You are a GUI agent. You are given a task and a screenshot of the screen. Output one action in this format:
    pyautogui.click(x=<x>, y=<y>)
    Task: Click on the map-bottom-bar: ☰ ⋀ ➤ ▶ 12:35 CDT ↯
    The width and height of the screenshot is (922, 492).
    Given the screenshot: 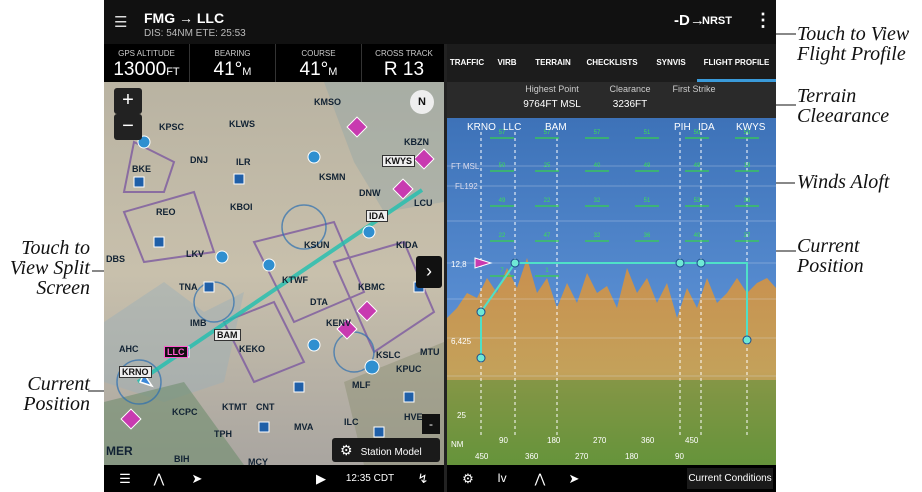 What is the action you would take?
    pyautogui.click(x=274, y=478)
    